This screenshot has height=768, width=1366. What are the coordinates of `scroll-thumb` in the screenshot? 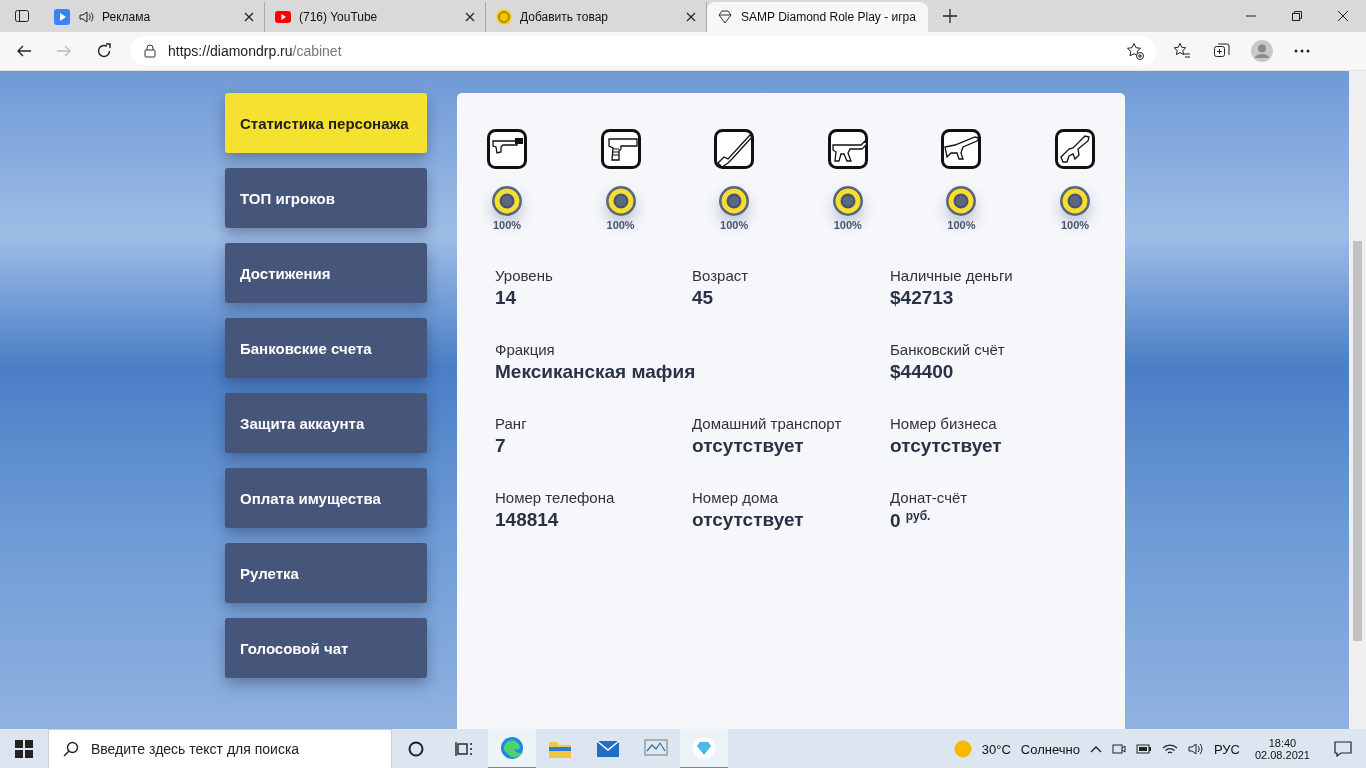 It's located at (1357, 441).